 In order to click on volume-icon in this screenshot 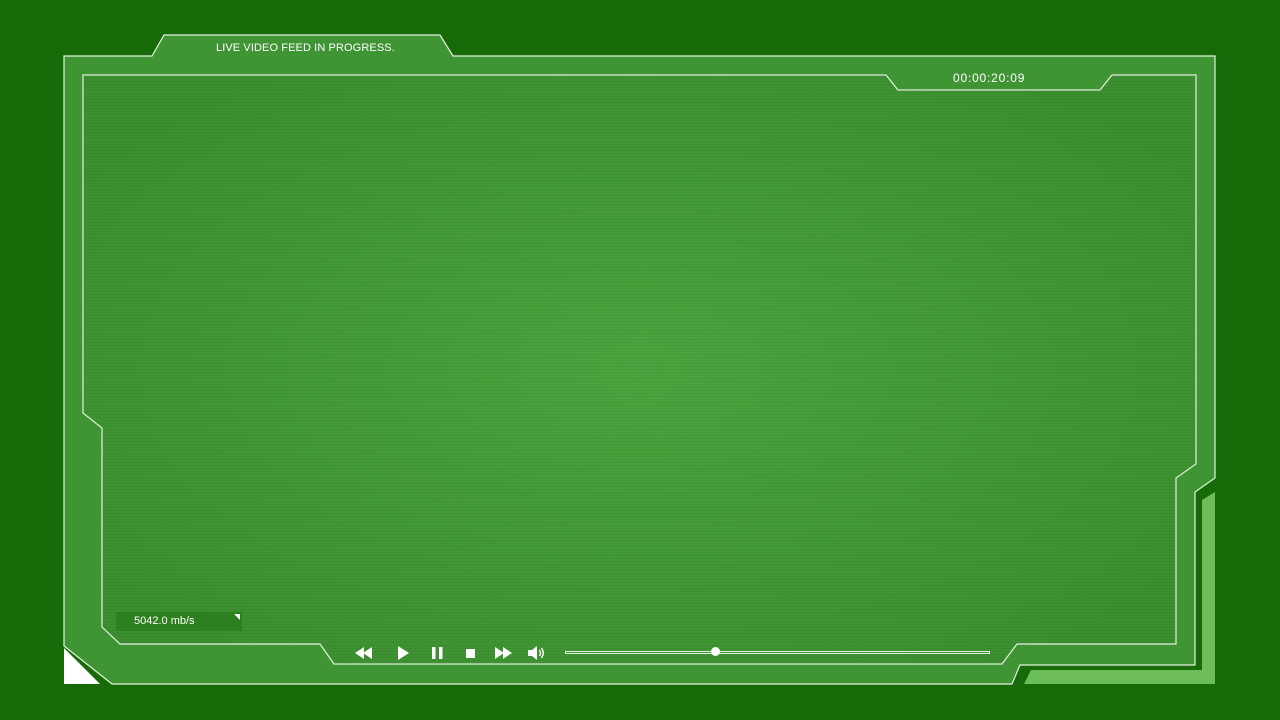, I will do `click(536, 653)`.